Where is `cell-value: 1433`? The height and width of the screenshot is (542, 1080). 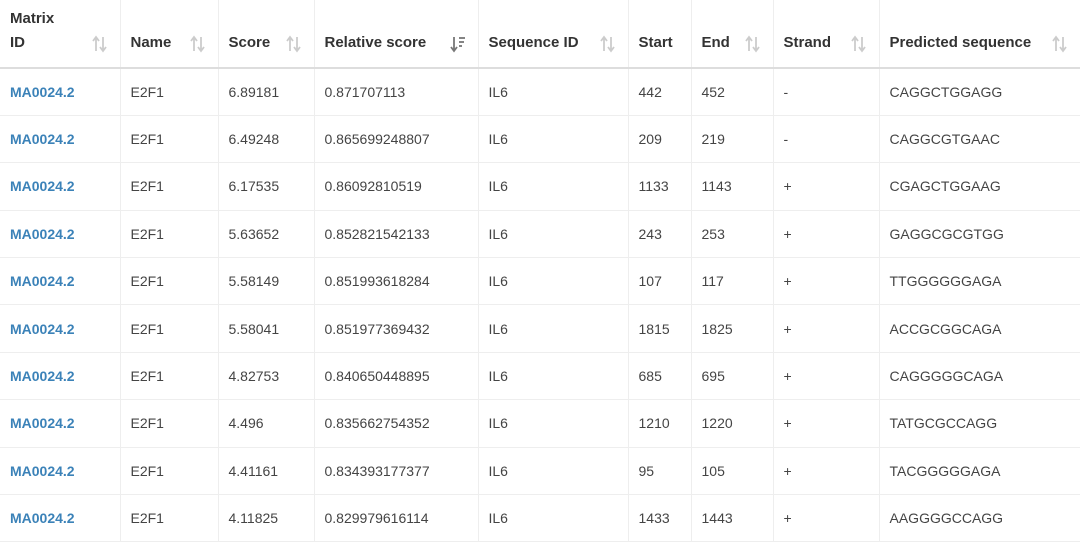
cell-value: 1433 is located at coordinates (654, 518).